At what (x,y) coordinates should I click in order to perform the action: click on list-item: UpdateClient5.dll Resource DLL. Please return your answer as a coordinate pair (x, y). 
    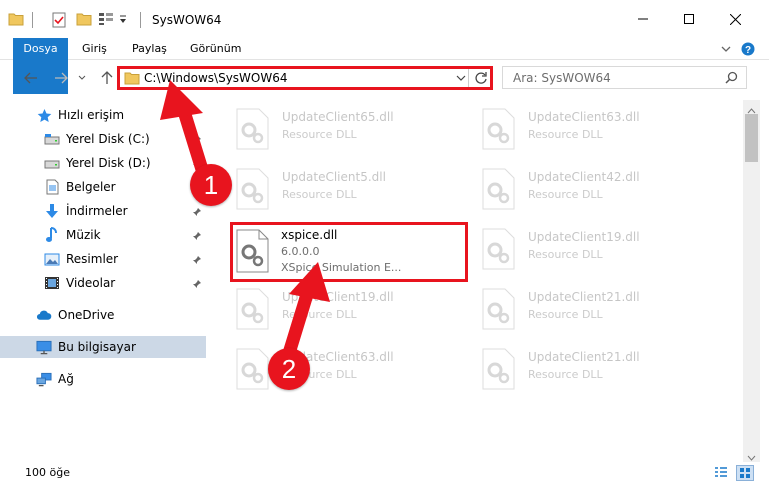
    Looking at the image, I should click on (345, 192).